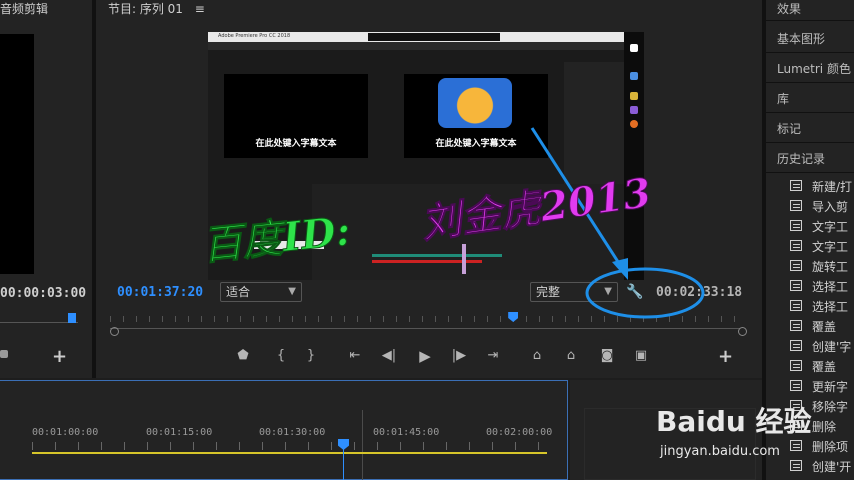 Image resolution: width=854 pixels, height=480 pixels. What do you see at coordinates (43, 293) in the screenshot?
I see `source-timecode: 00:00:03:00` at bounding box center [43, 293].